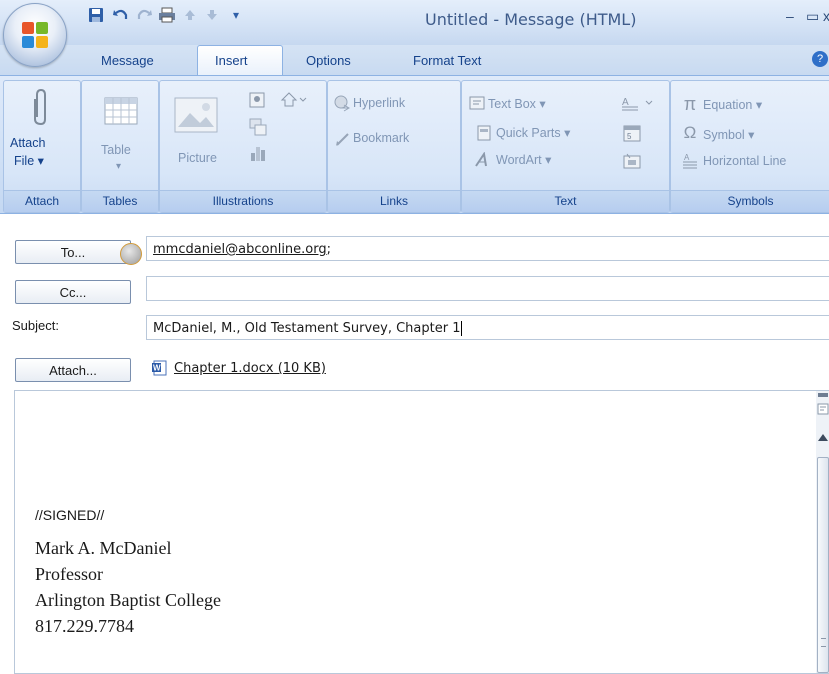 The height and width of the screenshot is (674, 829). I want to click on maximize-button: ▭, so click(812, 16).